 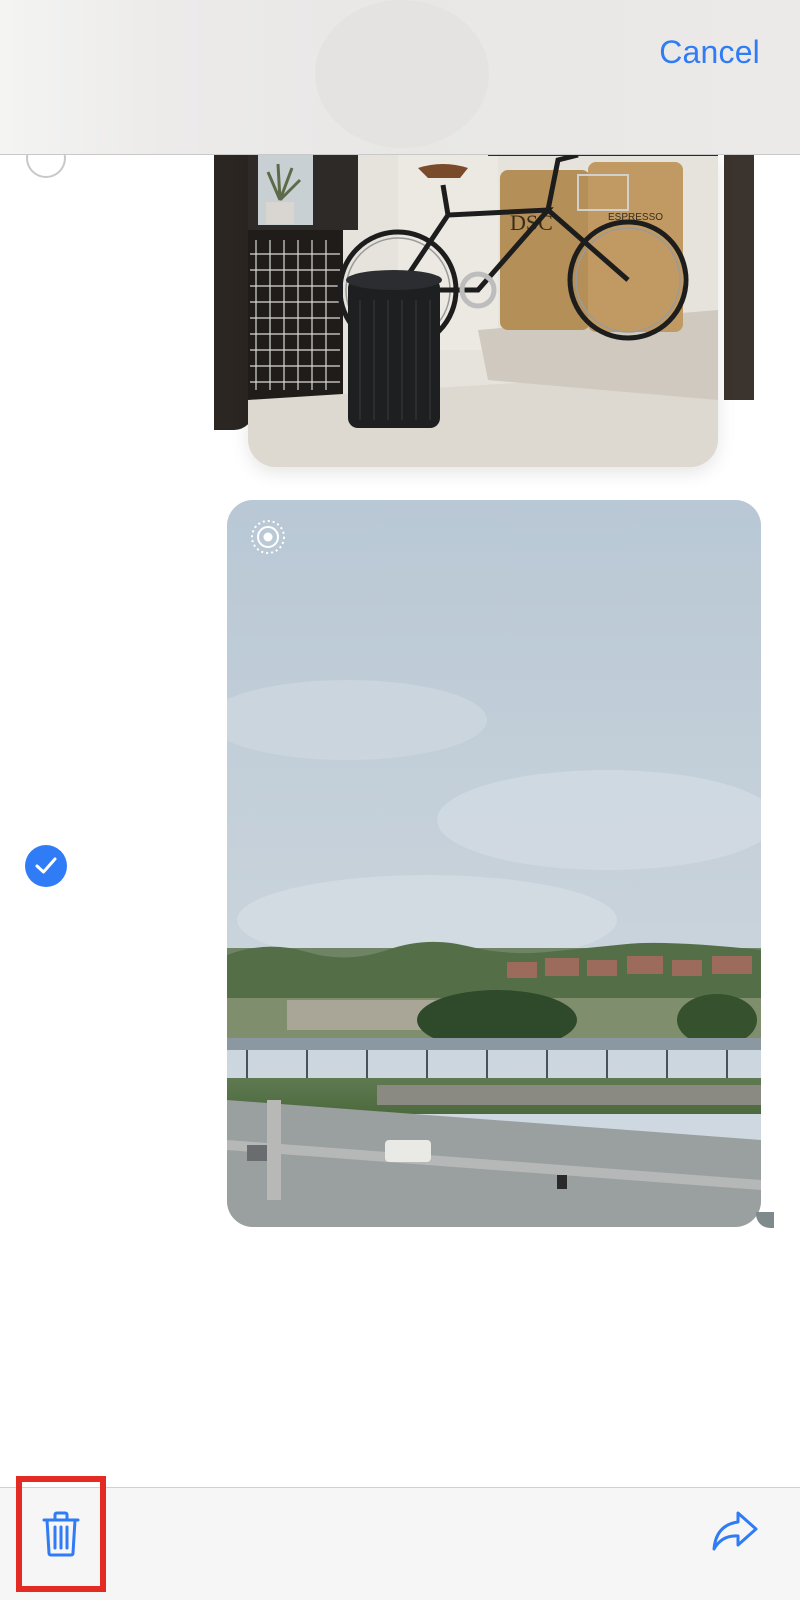 I want to click on share-button, so click(x=735, y=1533).